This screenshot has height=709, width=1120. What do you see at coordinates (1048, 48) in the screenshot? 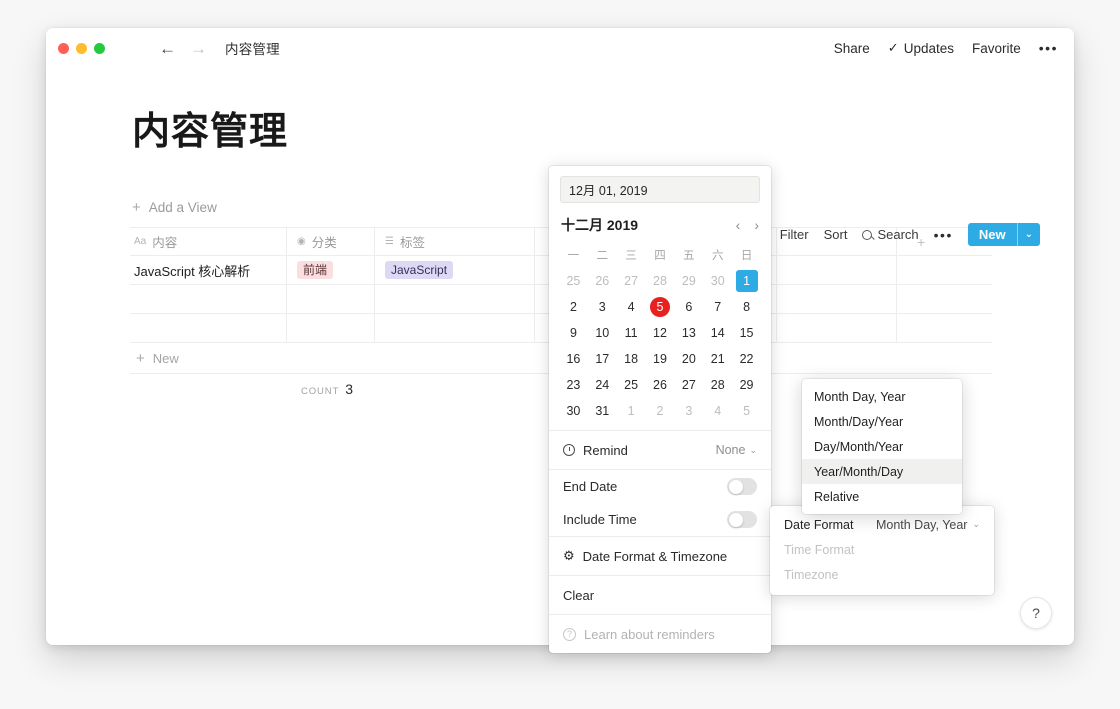
I see `more-options-icon: •••` at bounding box center [1048, 48].